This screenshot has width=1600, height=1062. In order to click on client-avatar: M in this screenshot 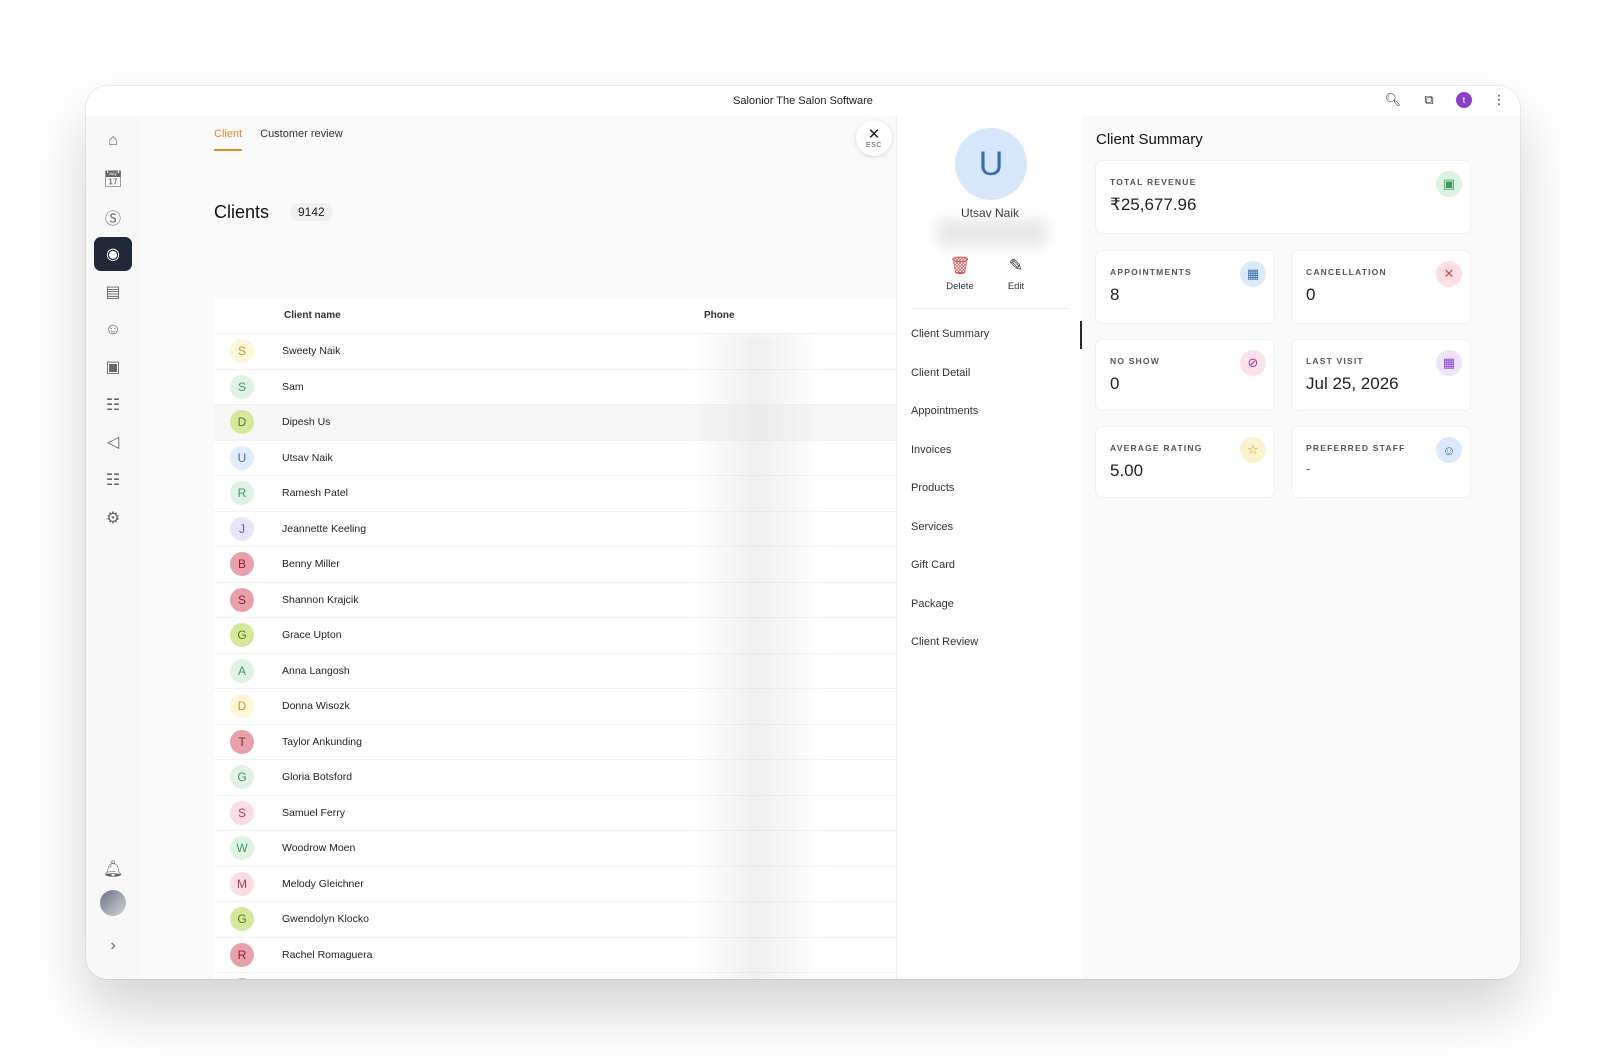, I will do `click(242, 883)`.